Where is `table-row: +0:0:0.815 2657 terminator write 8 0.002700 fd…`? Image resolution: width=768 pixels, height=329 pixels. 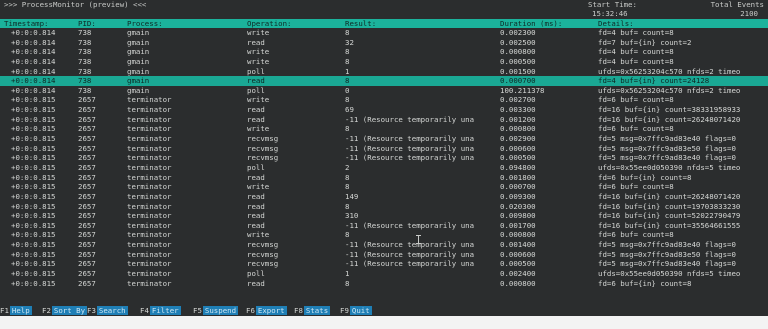 table-row: +0:0:0.815 2657 terminator write 8 0.002700 fd… is located at coordinates (384, 100).